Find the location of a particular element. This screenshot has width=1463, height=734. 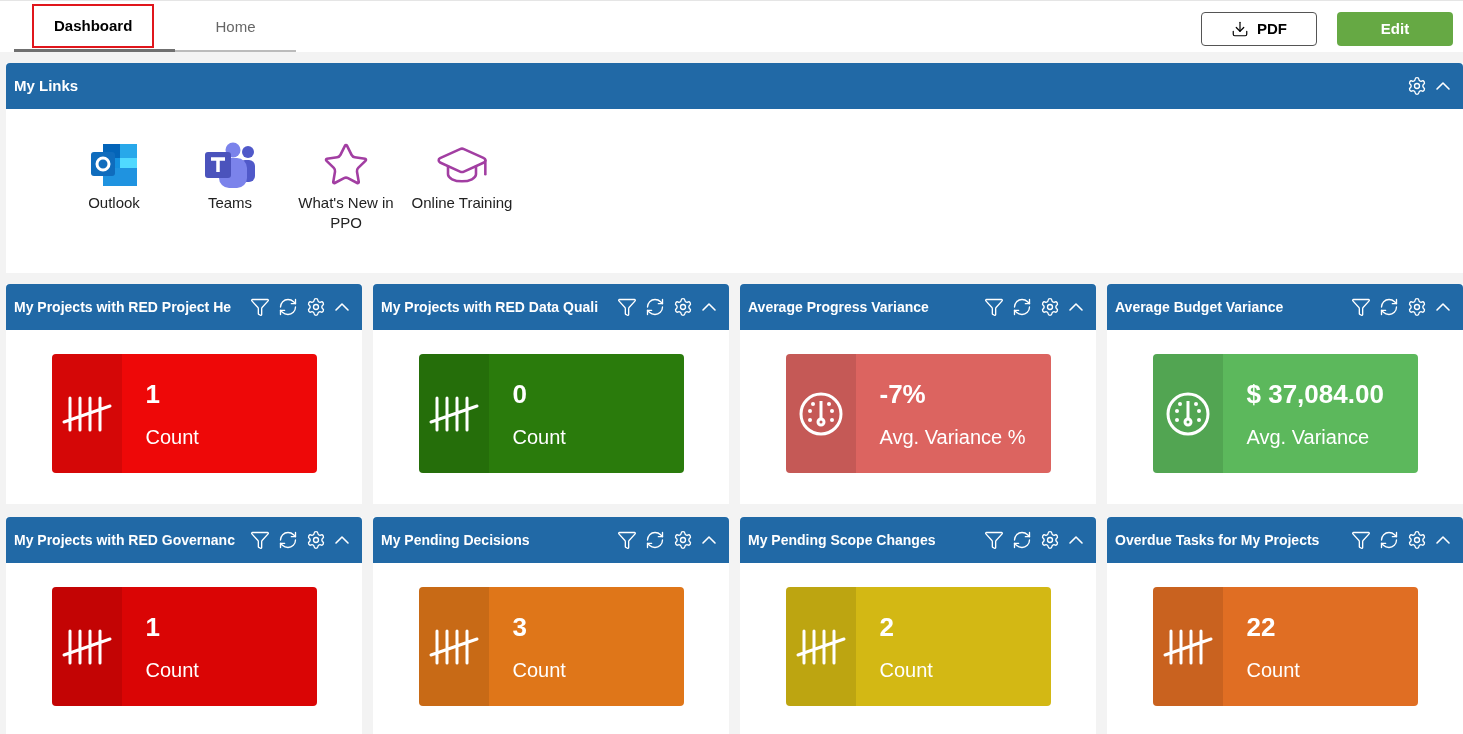

tab: Home is located at coordinates (235, 27).